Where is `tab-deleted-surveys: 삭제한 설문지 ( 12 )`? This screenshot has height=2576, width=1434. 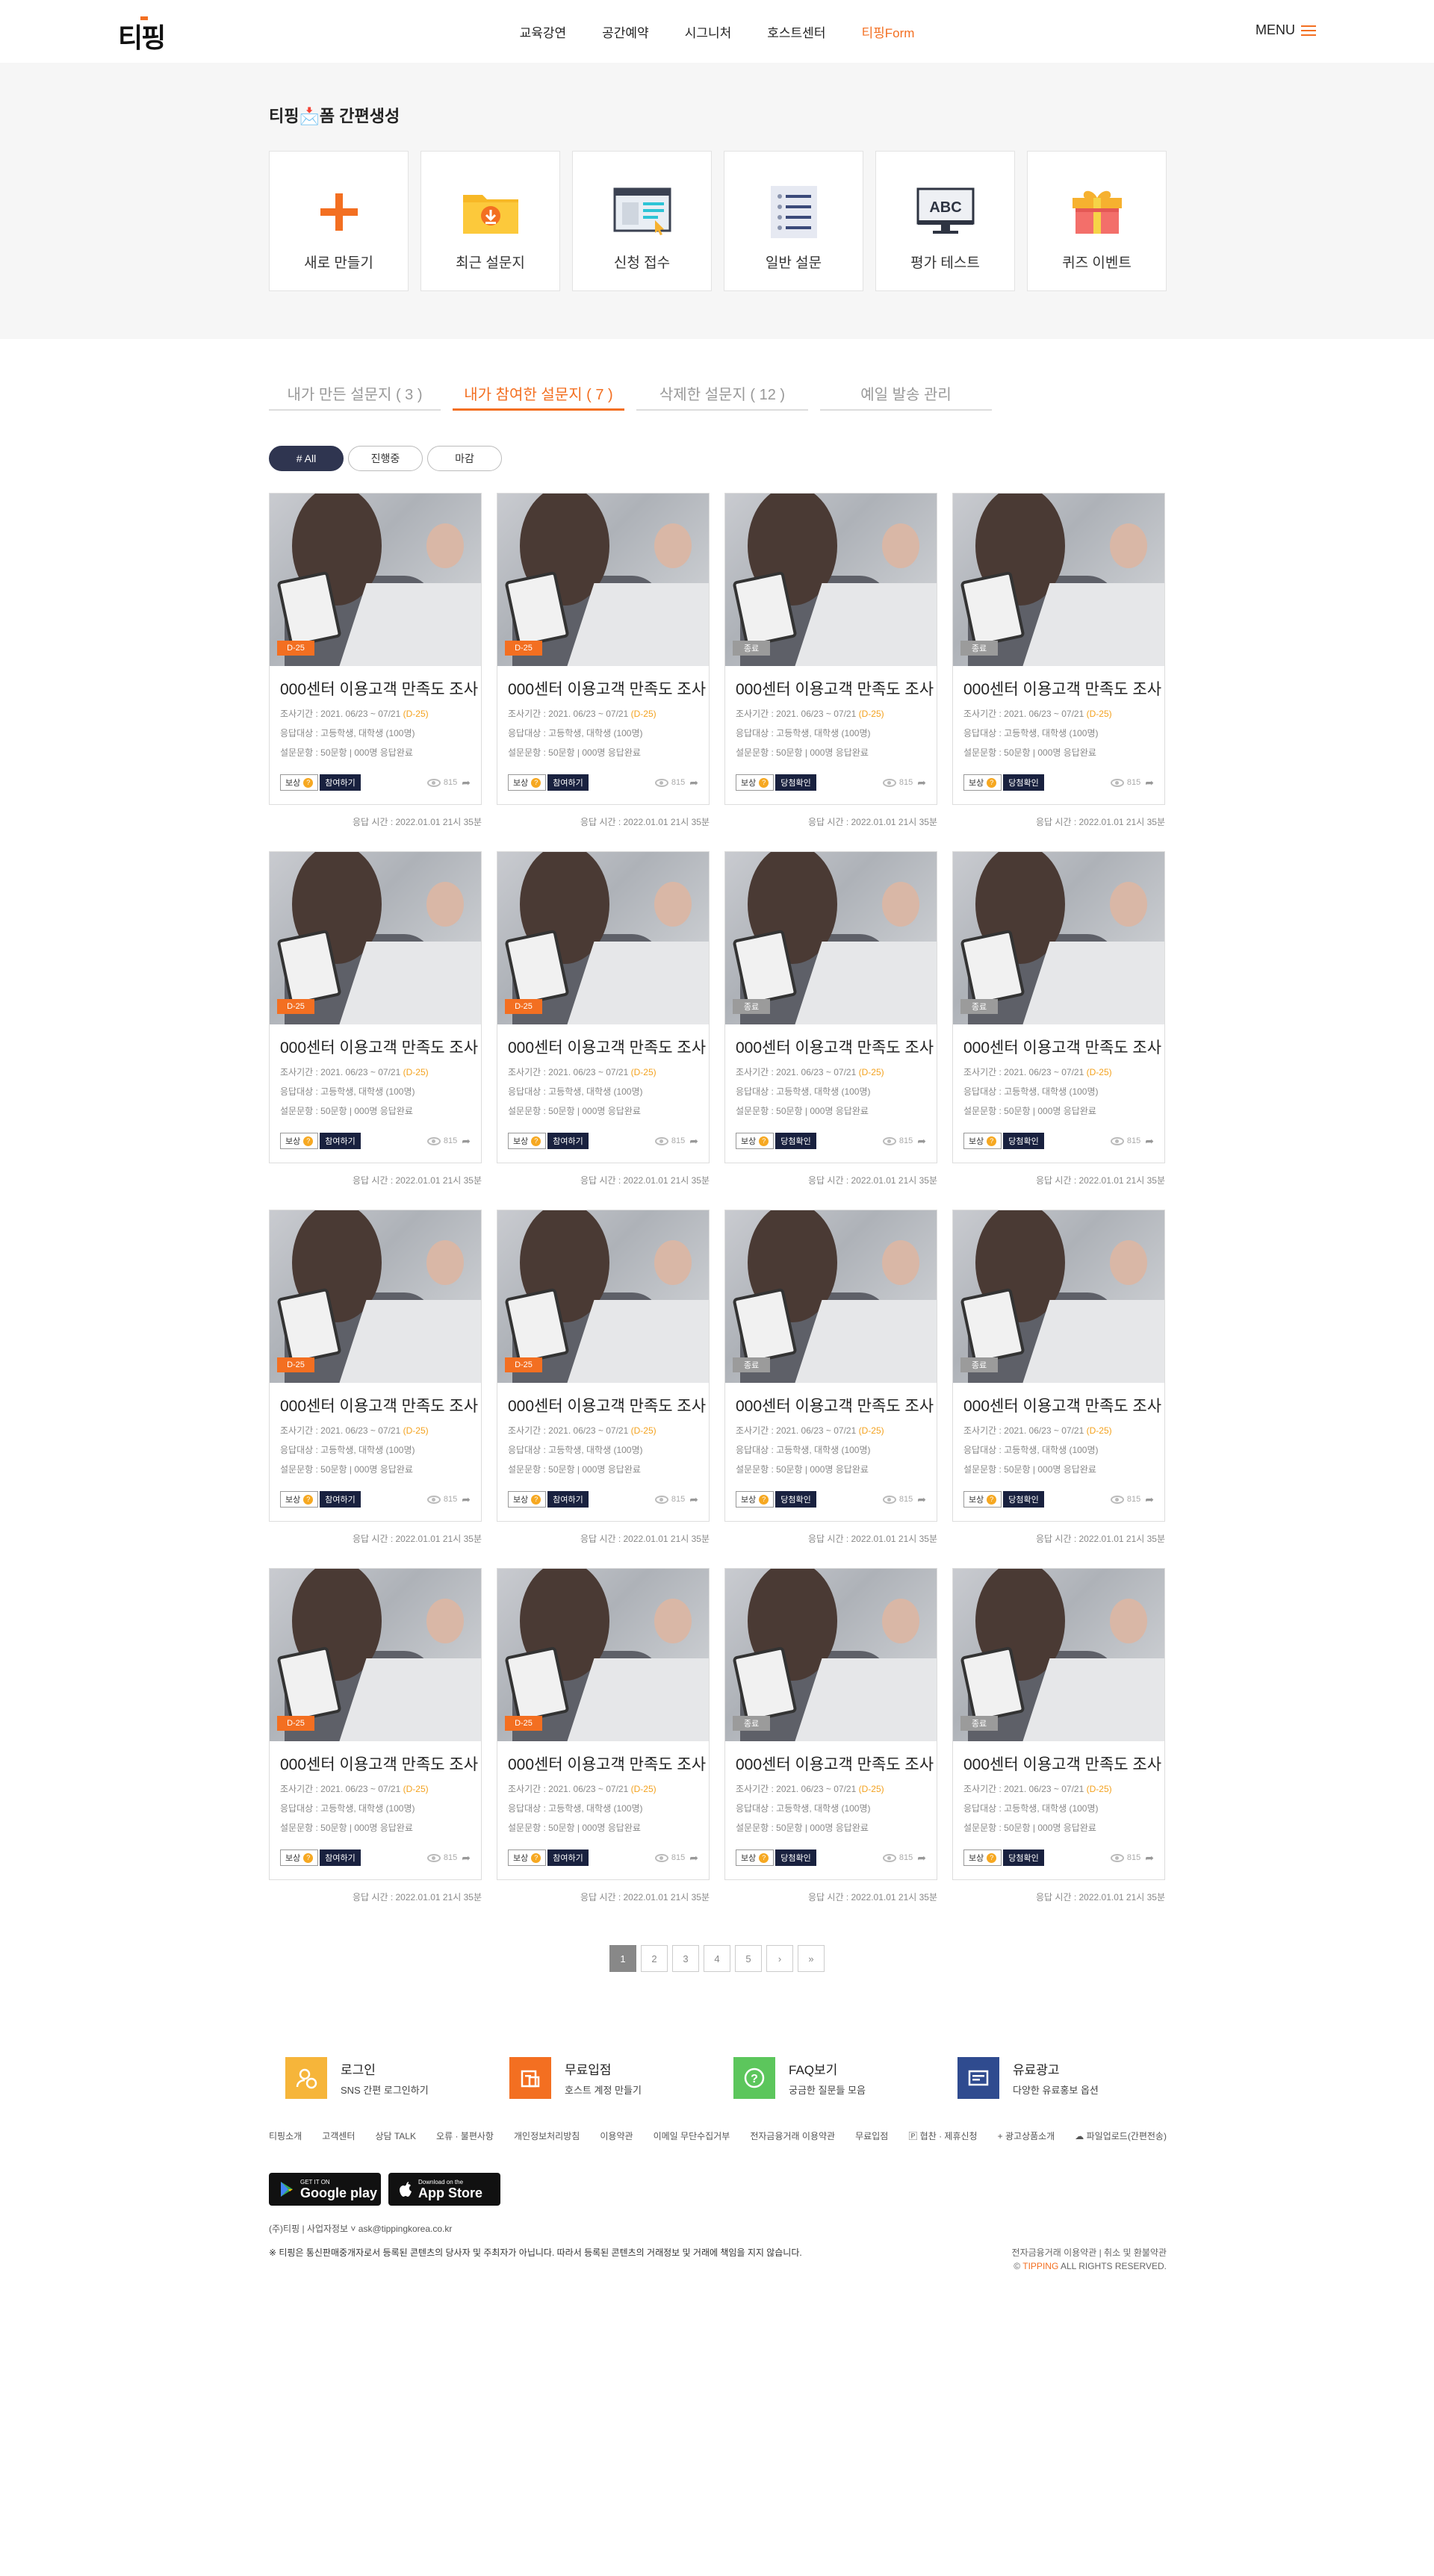 tab-deleted-surveys: 삭제한 설문지 ( 12 ) is located at coordinates (722, 395).